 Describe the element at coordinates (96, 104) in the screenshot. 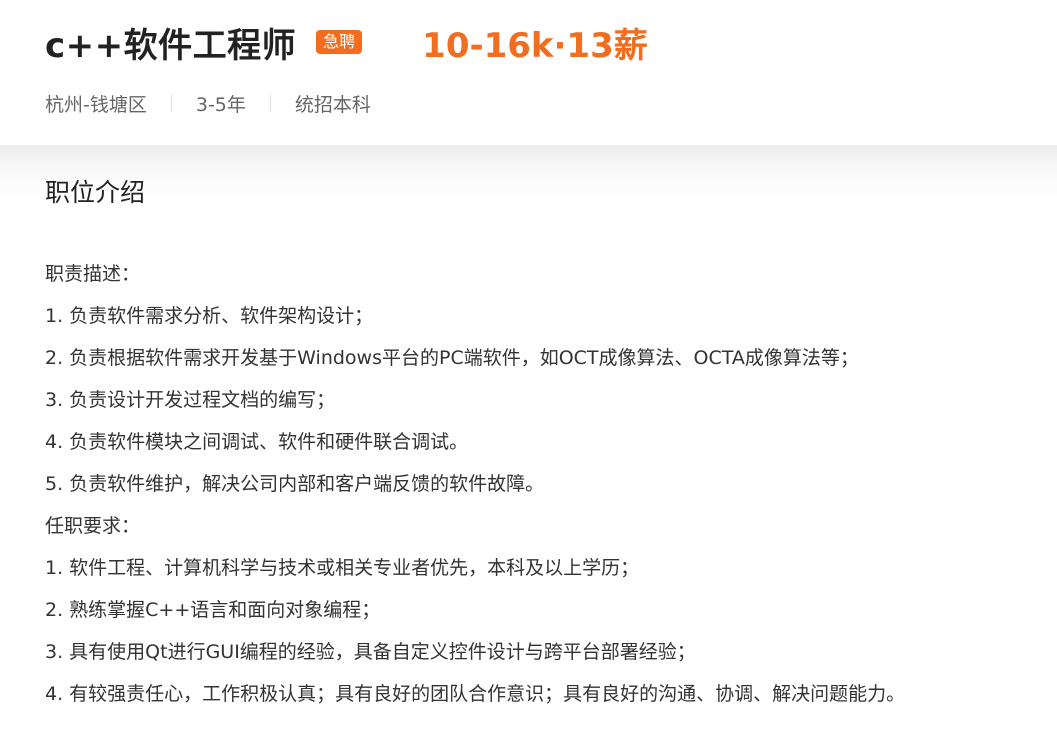

I see `job-location: 杭州-钱塘区` at that location.